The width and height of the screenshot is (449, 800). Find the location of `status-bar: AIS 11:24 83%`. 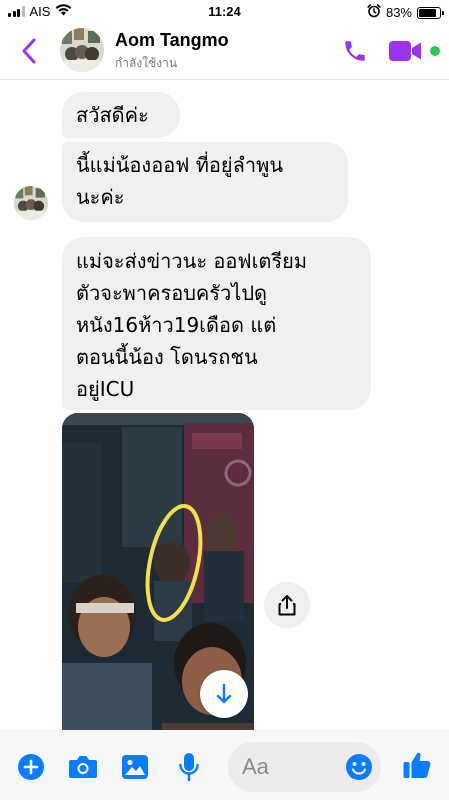

status-bar: AIS 11:24 83% is located at coordinates (224, 12).